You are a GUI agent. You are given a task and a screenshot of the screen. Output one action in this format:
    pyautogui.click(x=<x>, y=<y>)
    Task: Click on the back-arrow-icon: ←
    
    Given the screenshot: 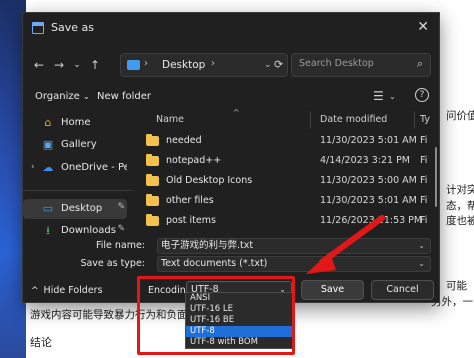 What is the action you would take?
    pyautogui.click(x=39, y=65)
    